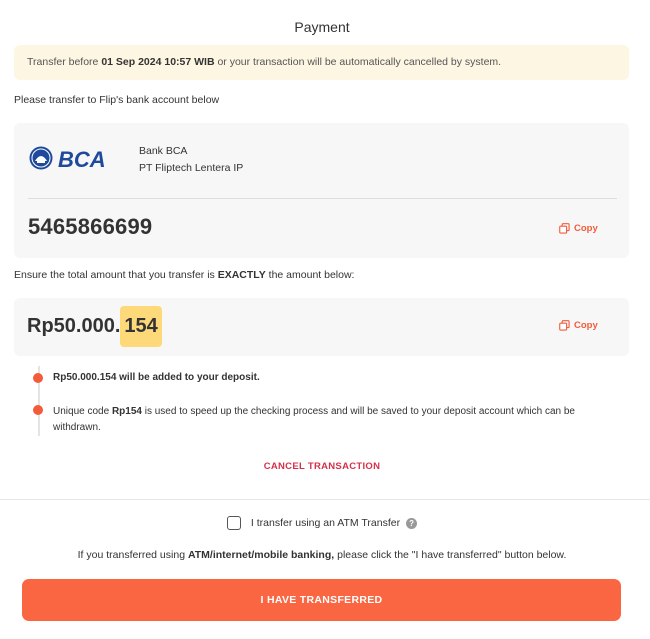 Image resolution: width=650 pixels, height=639 pixels. Describe the element at coordinates (74, 326) in the screenshot. I see `amount-main: Rp50.000.` at that location.